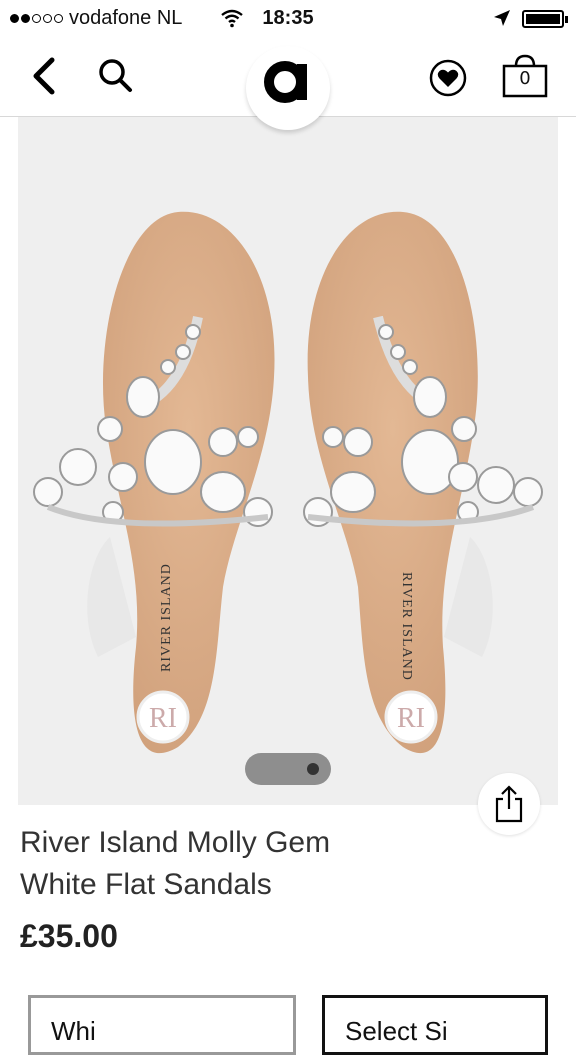 Image resolution: width=576 pixels, height=1055 pixels. What do you see at coordinates (146, 884) in the screenshot?
I see `product-title-line-2: White Flat Sandals` at bounding box center [146, 884].